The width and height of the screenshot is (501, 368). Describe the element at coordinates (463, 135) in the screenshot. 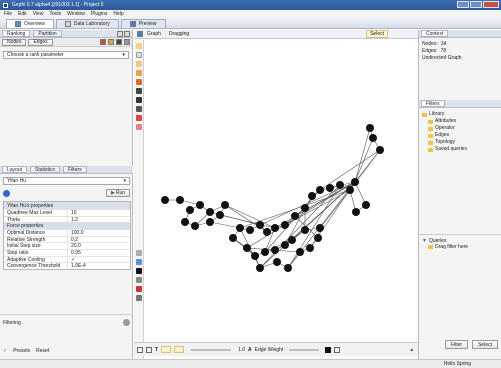

I see `tree-item: Edges` at that location.